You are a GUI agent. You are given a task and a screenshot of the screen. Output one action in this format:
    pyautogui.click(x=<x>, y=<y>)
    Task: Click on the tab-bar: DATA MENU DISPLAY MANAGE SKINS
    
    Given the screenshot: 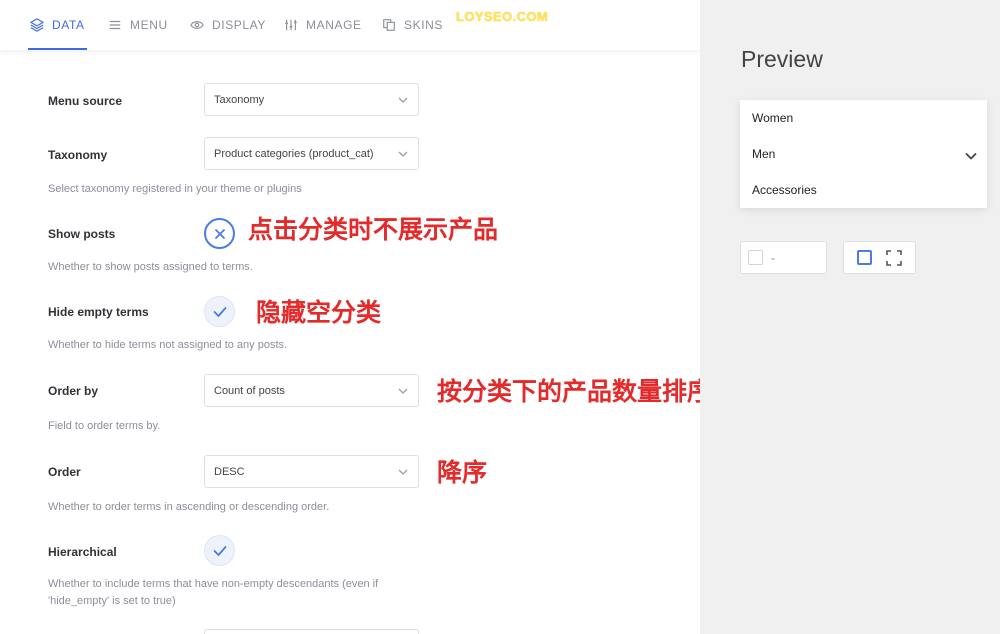 What is the action you would take?
    pyautogui.click(x=350, y=25)
    